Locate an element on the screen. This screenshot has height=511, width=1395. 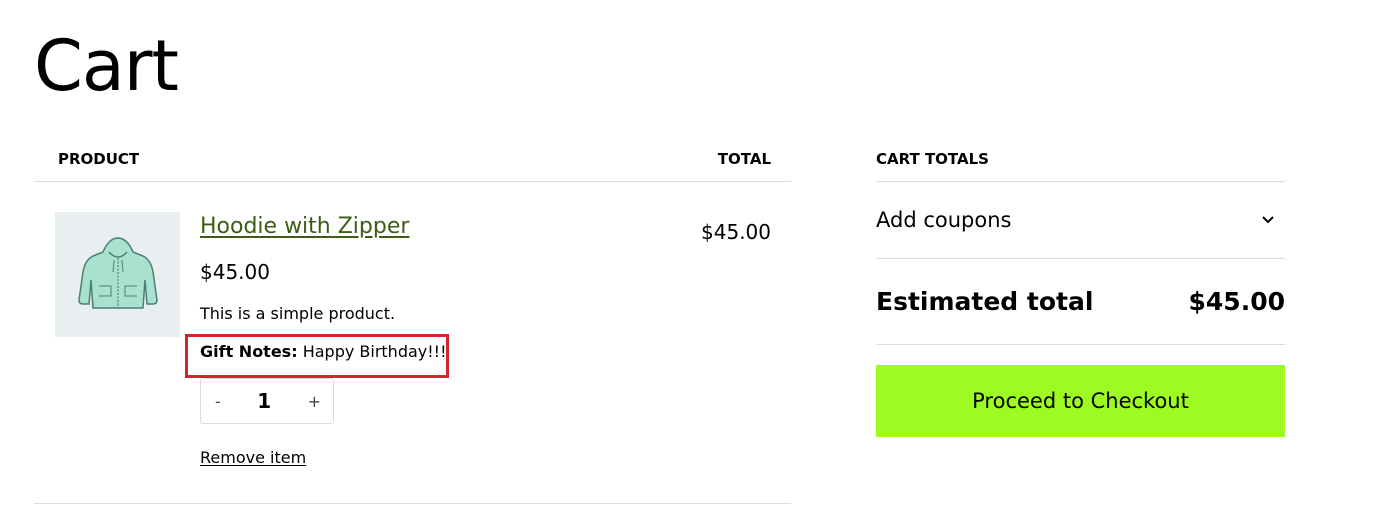
product-column-header: PRODUCT is located at coordinates (99, 159).